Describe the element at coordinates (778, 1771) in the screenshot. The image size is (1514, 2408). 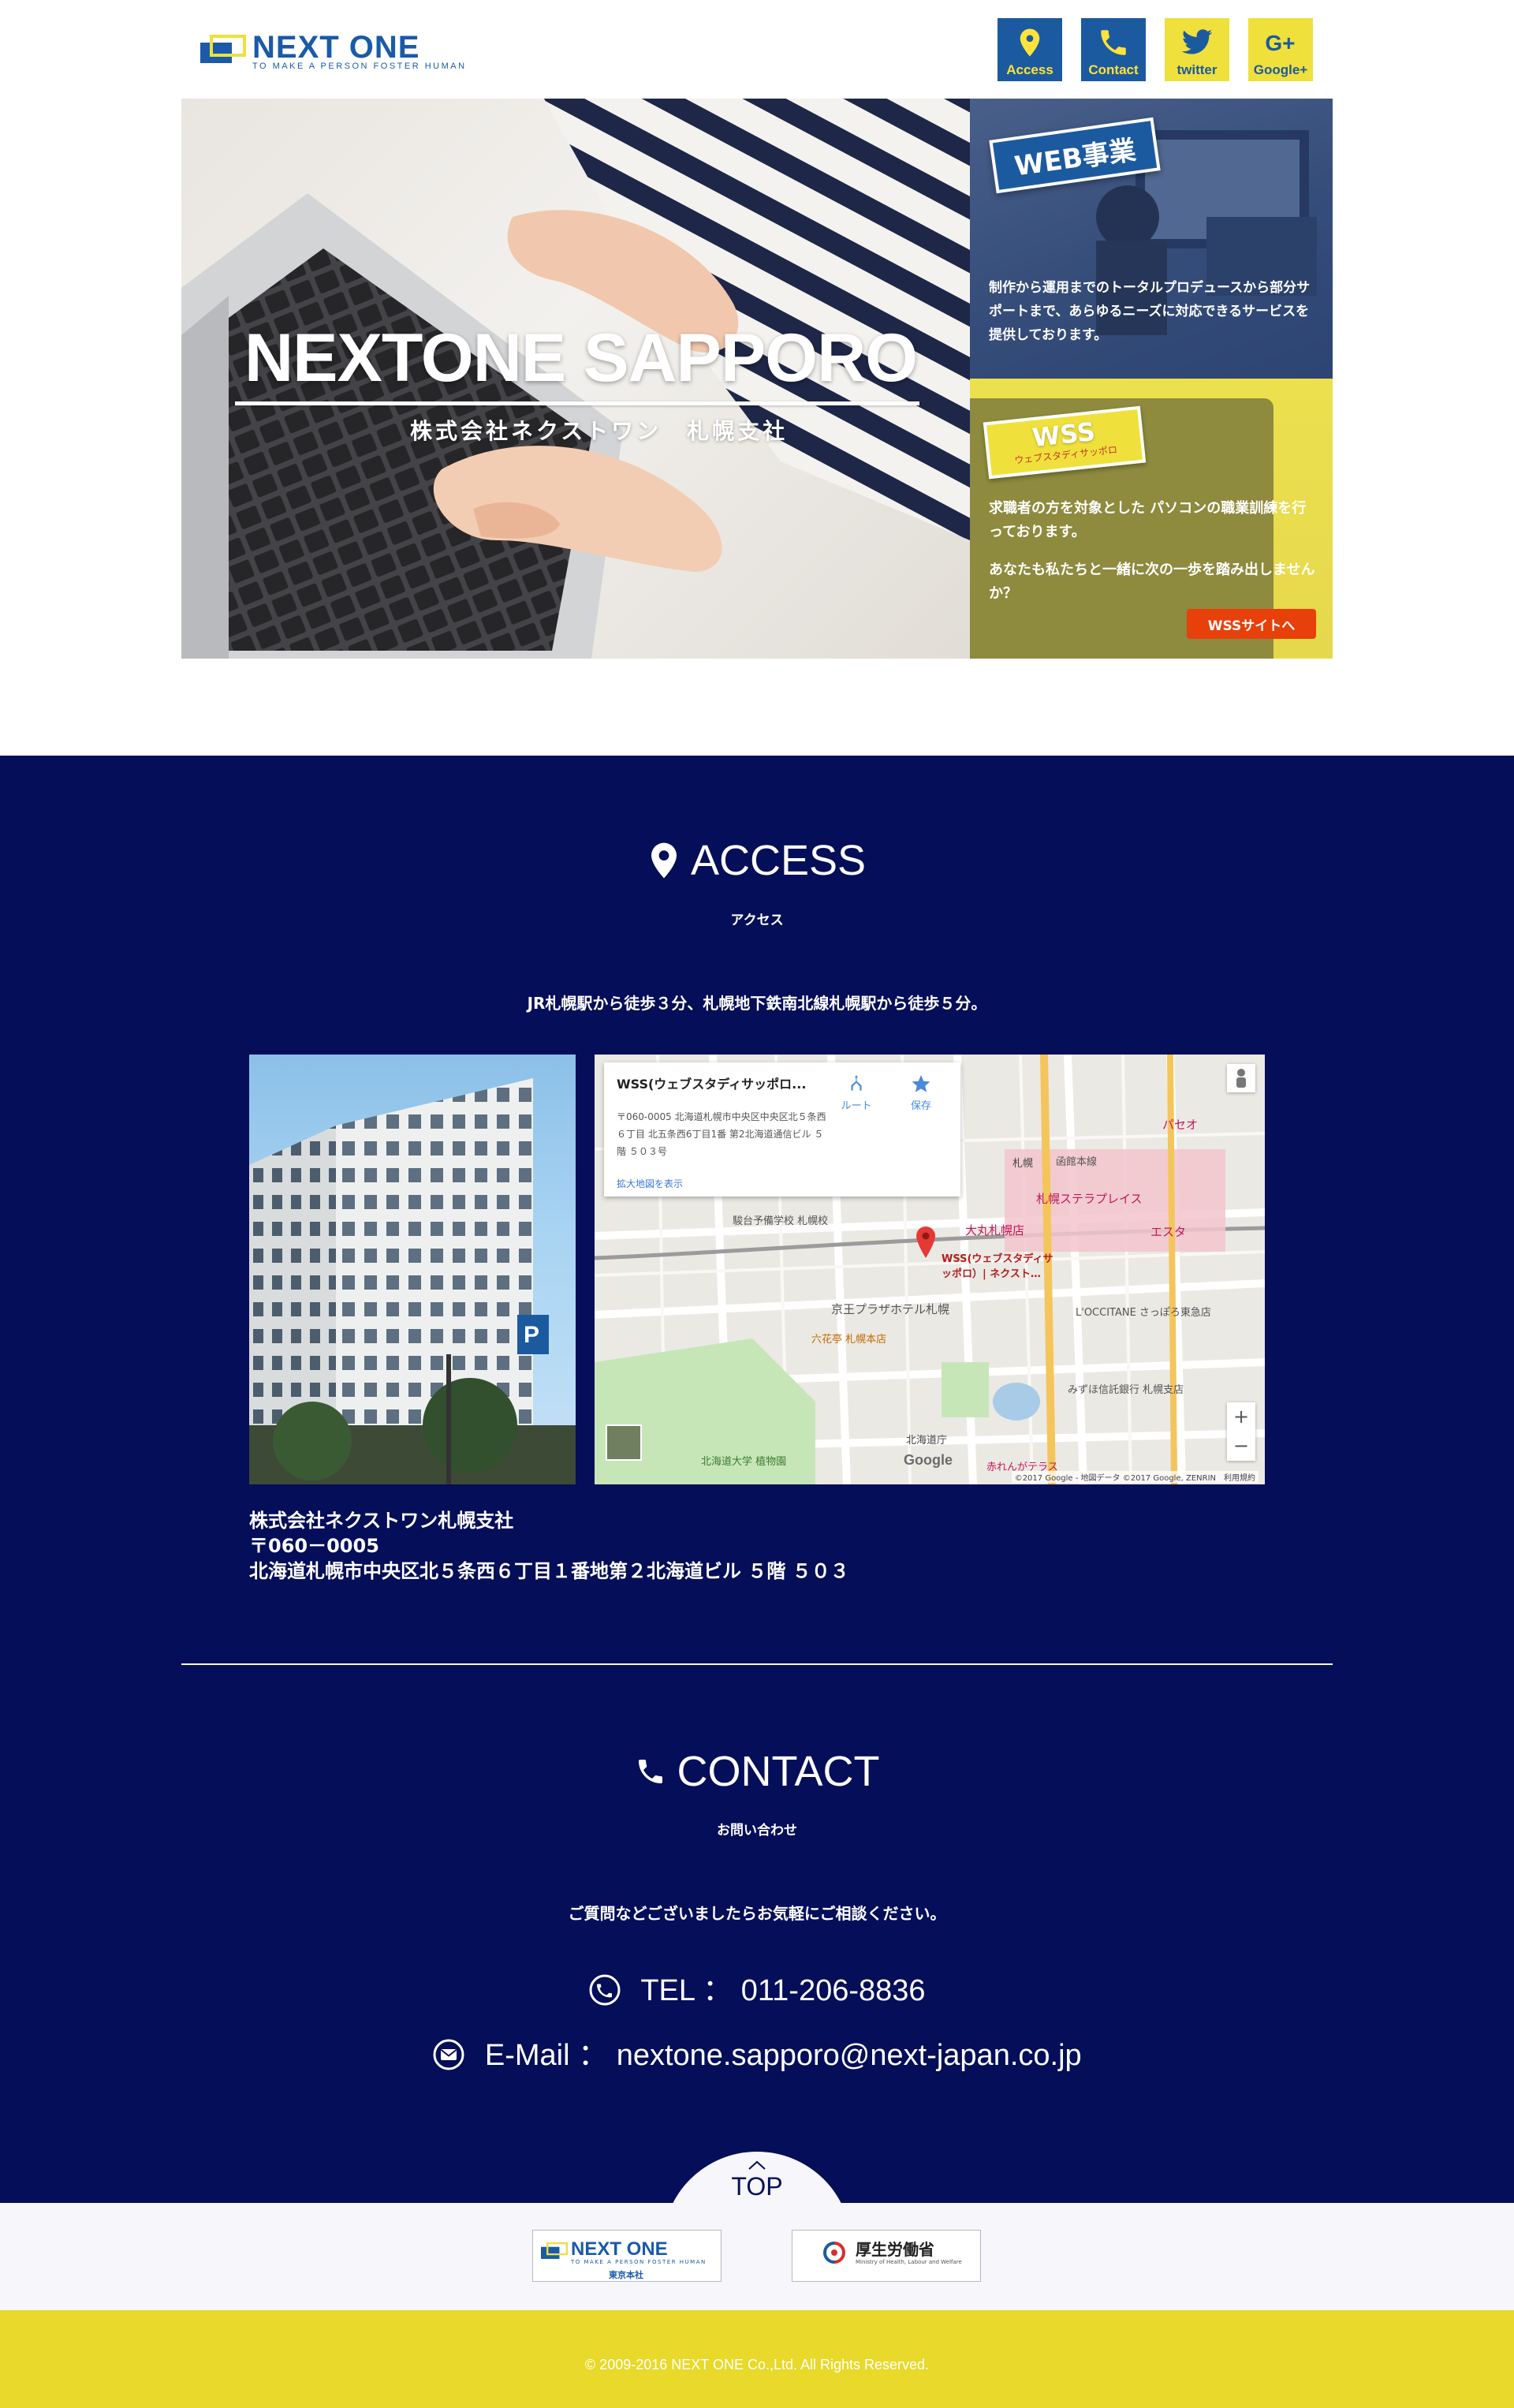
I see `contact-title: CONTACT` at that location.